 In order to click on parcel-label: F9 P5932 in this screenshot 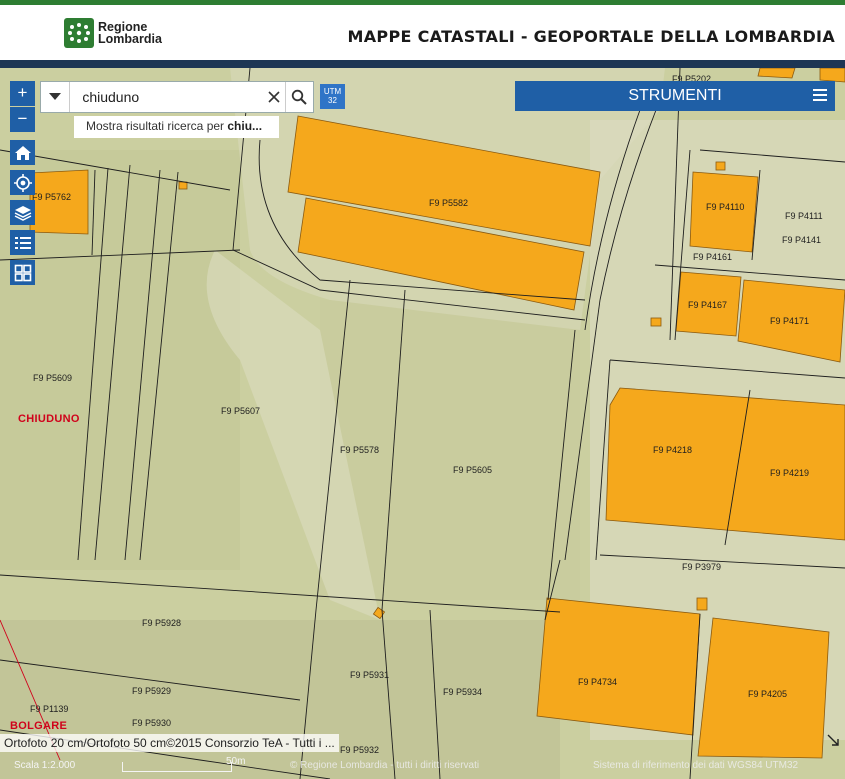, I will do `click(360, 750)`.